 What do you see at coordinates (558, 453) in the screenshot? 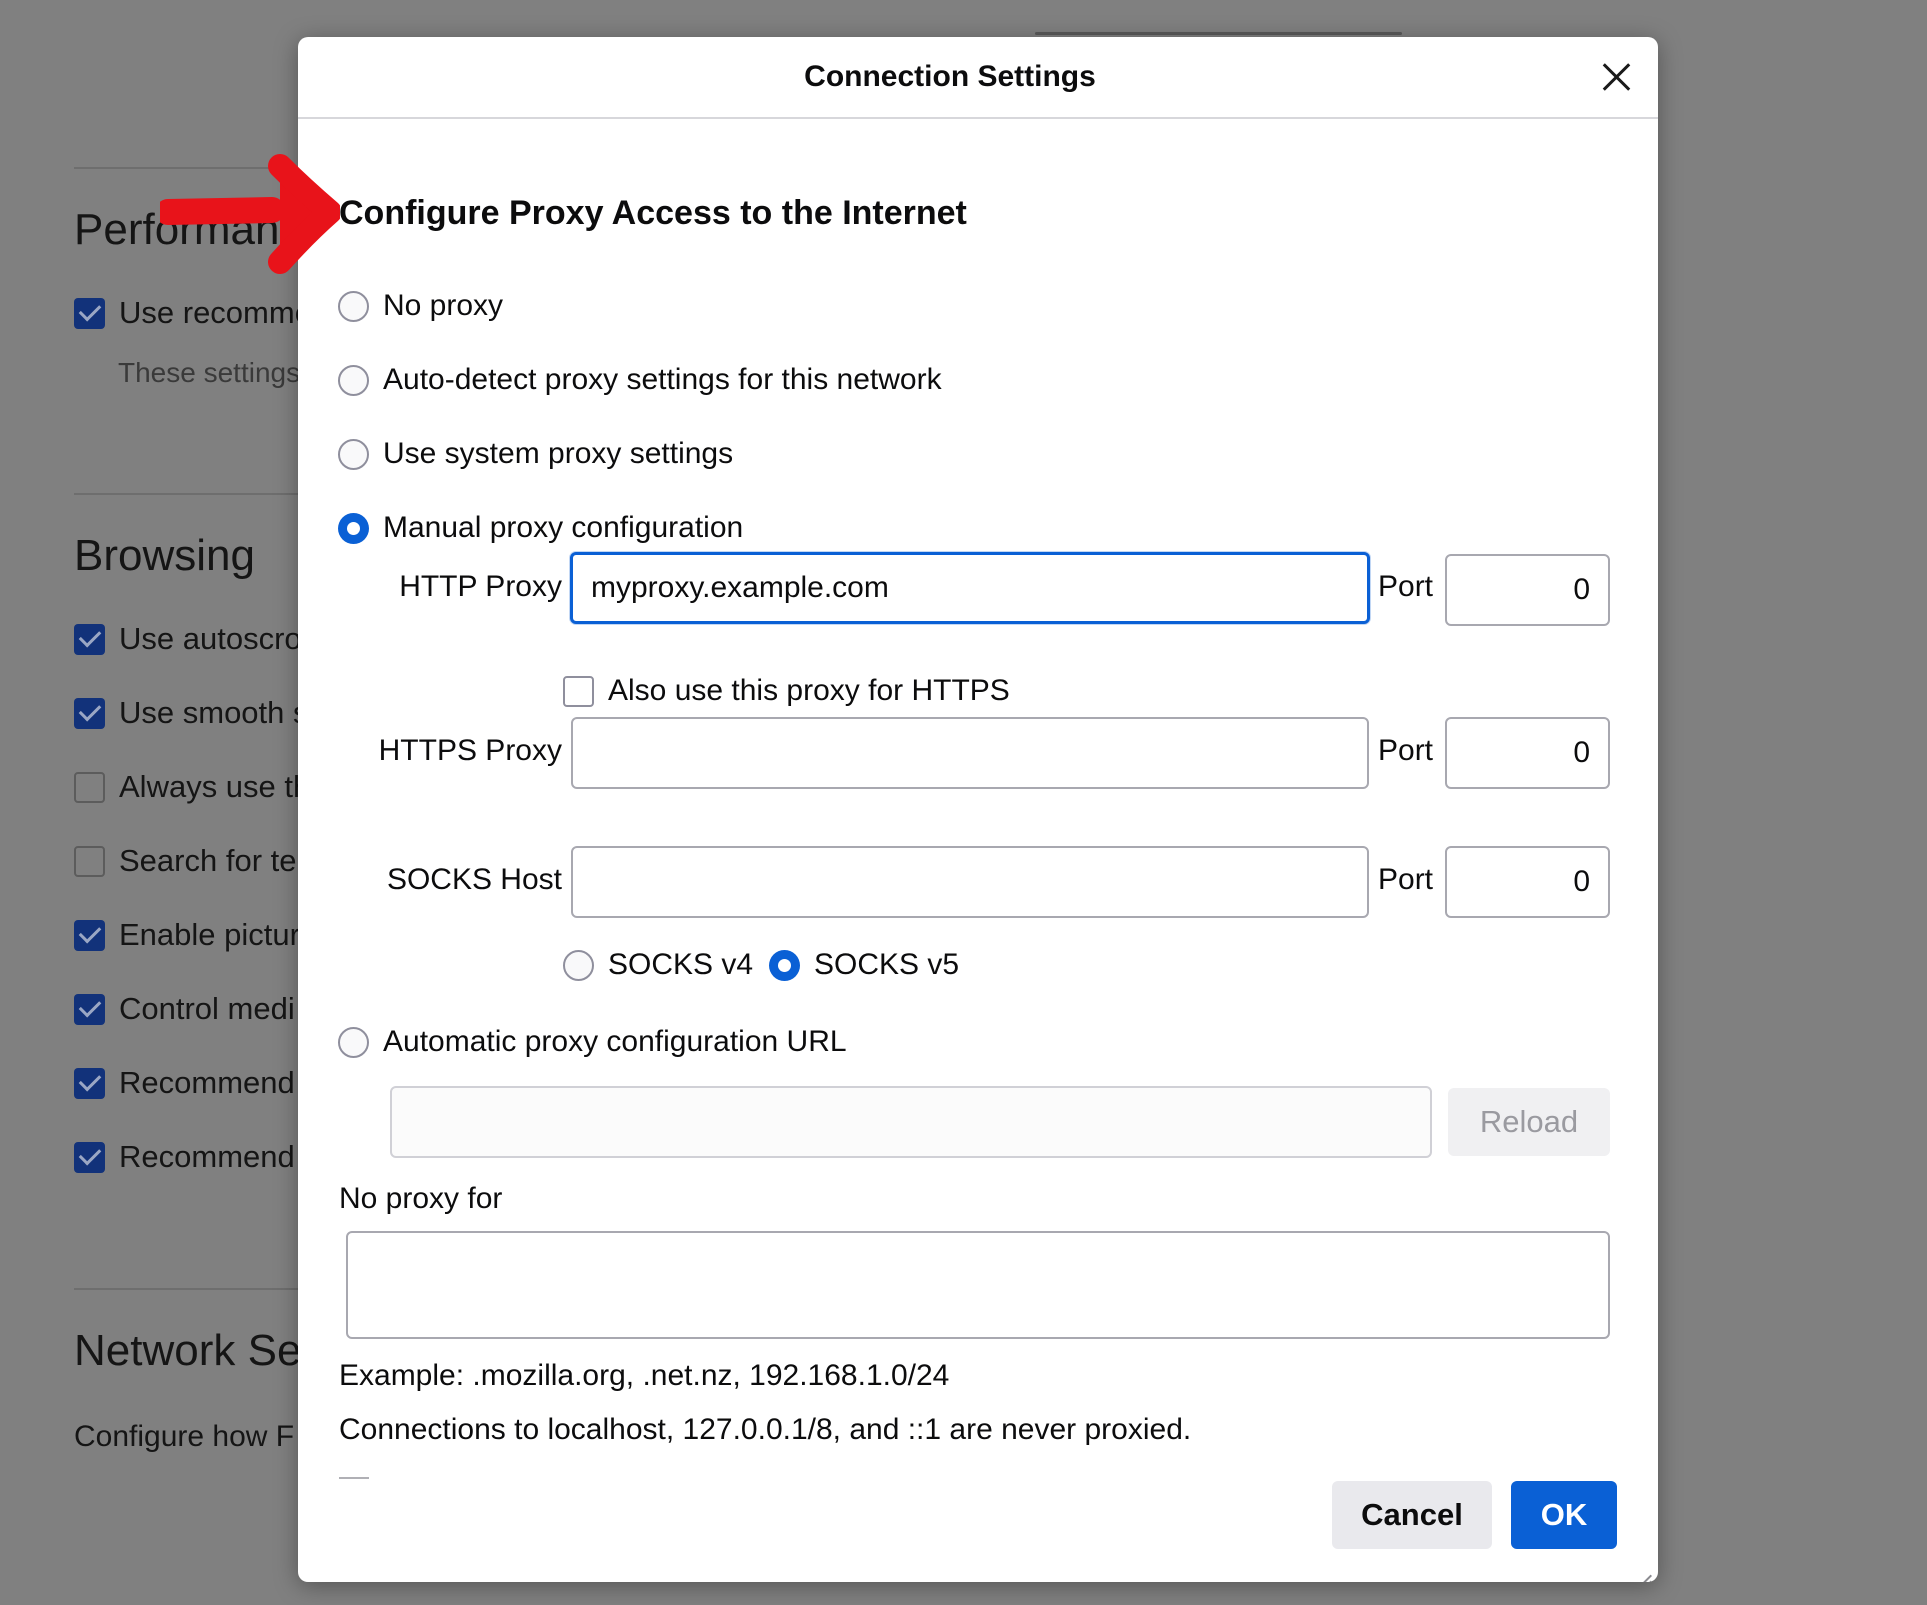
I see `radio-label: Use system proxy settings` at bounding box center [558, 453].